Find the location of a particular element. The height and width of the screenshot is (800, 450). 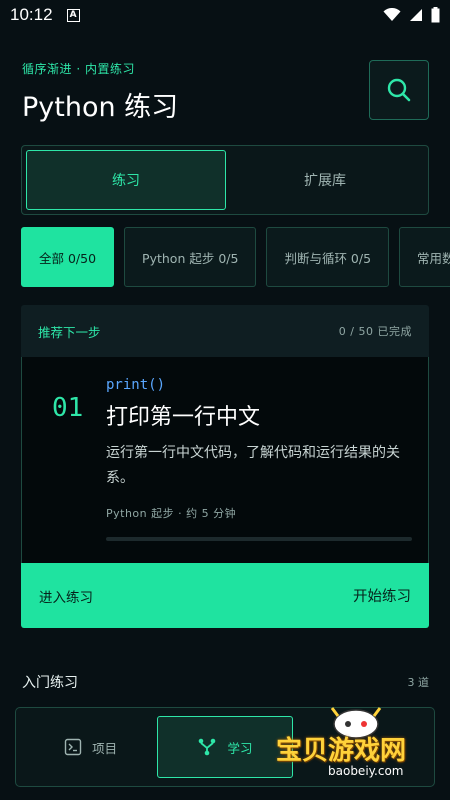

tab-extensions: 扩展库 is located at coordinates (325, 180).